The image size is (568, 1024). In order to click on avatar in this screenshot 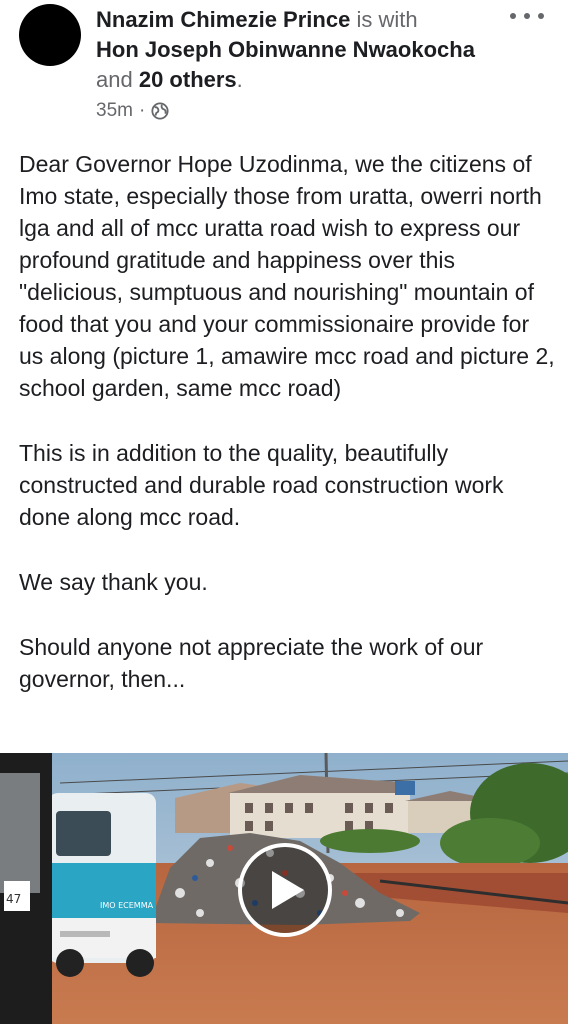, I will do `click(50, 35)`.